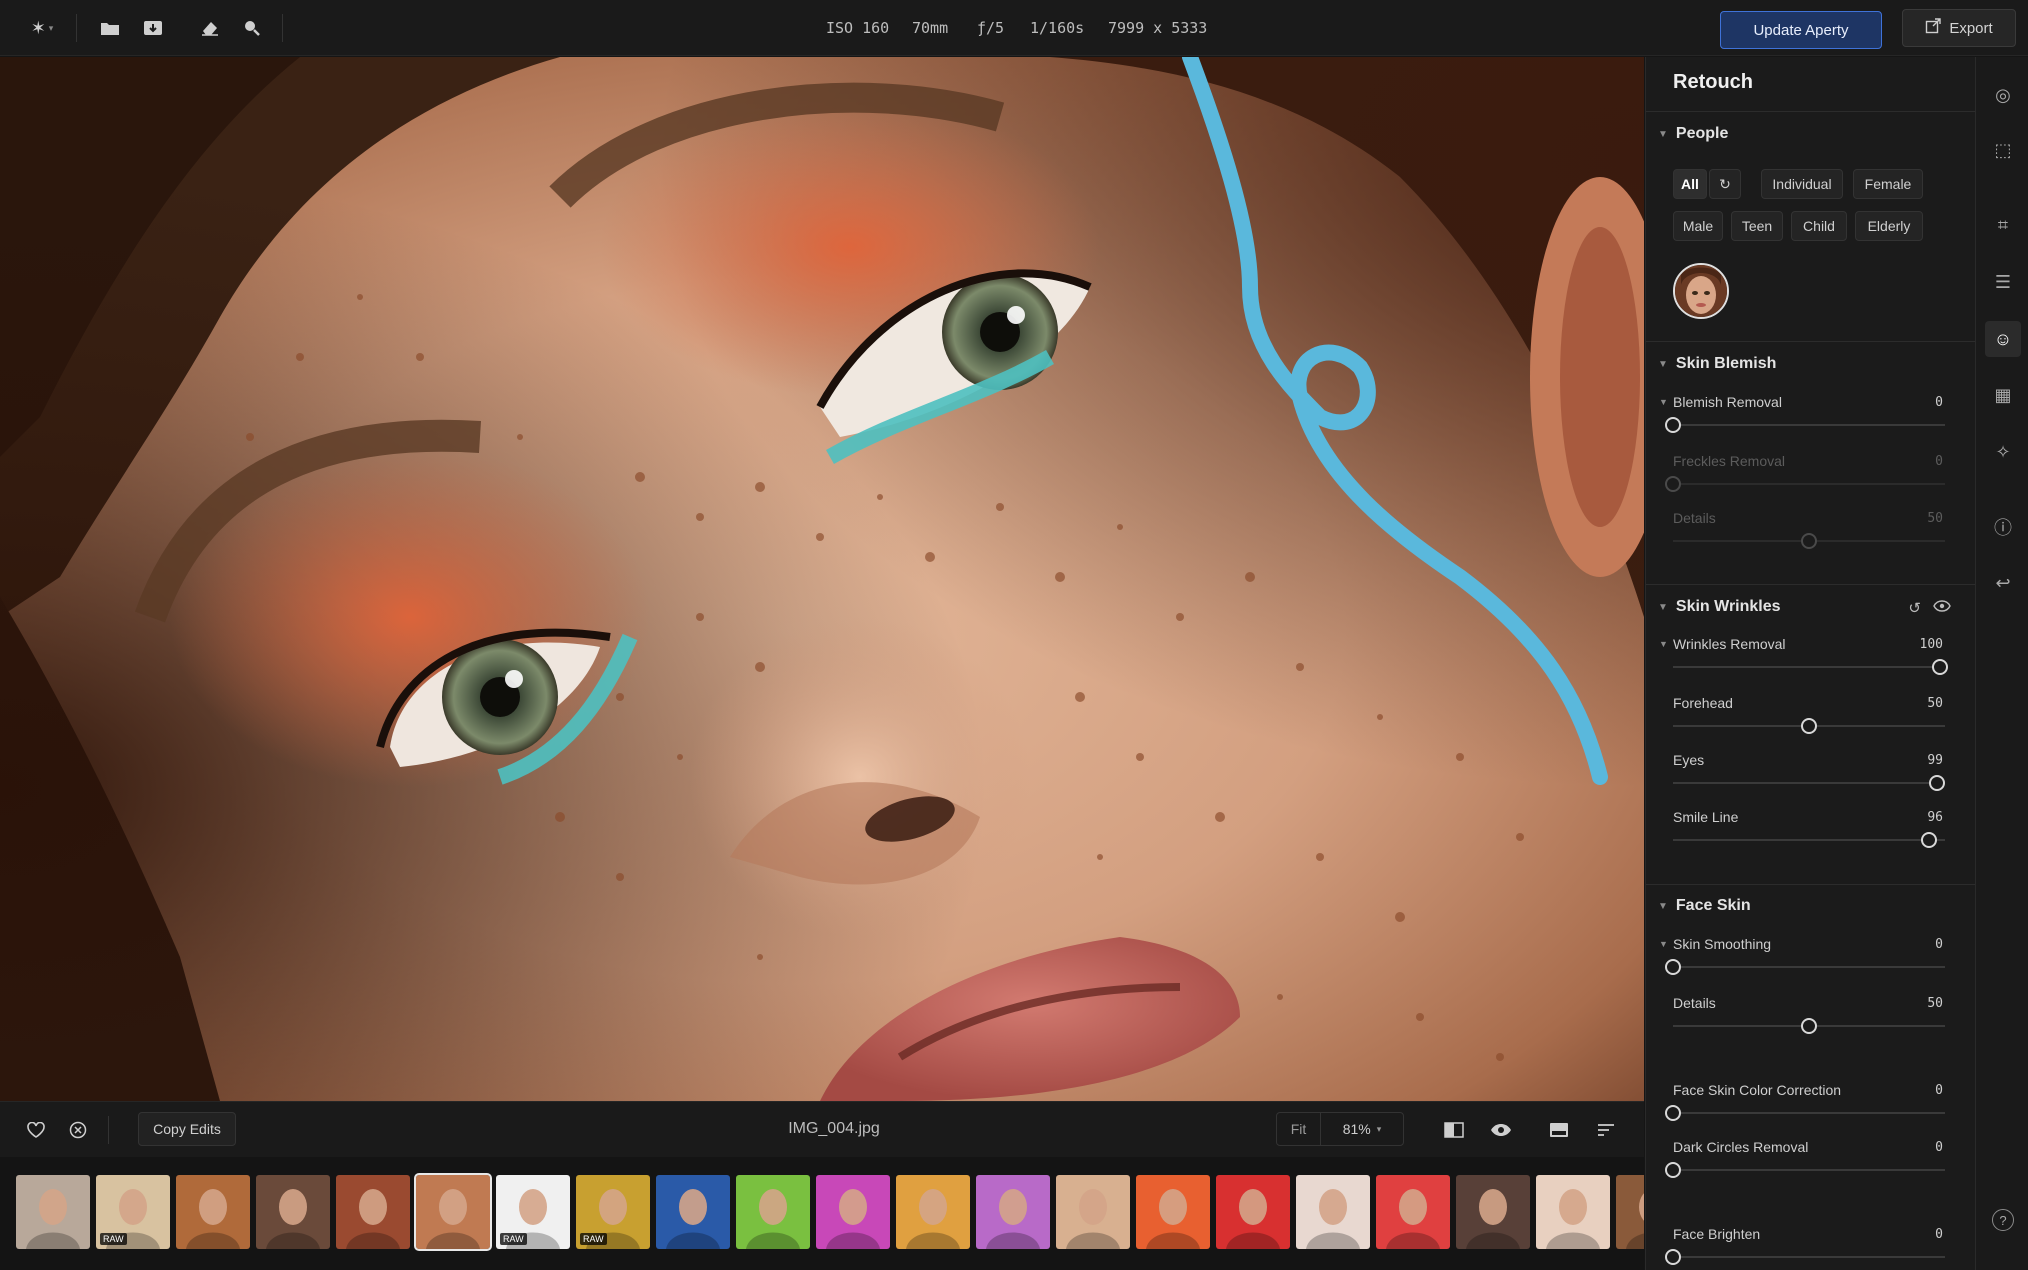  What do you see at coordinates (1801, 30) in the screenshot?
I see `update-aperty-button: Update Aperty` at bounding box center [1801, 30].